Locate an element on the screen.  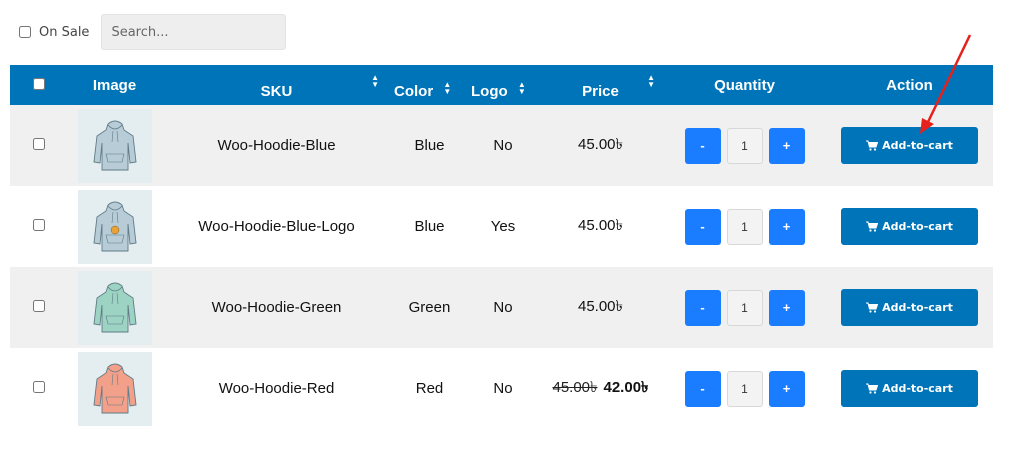
sku-cell: Woo-Hoodie-Blue-Logo is located at coordinates (276, 226).